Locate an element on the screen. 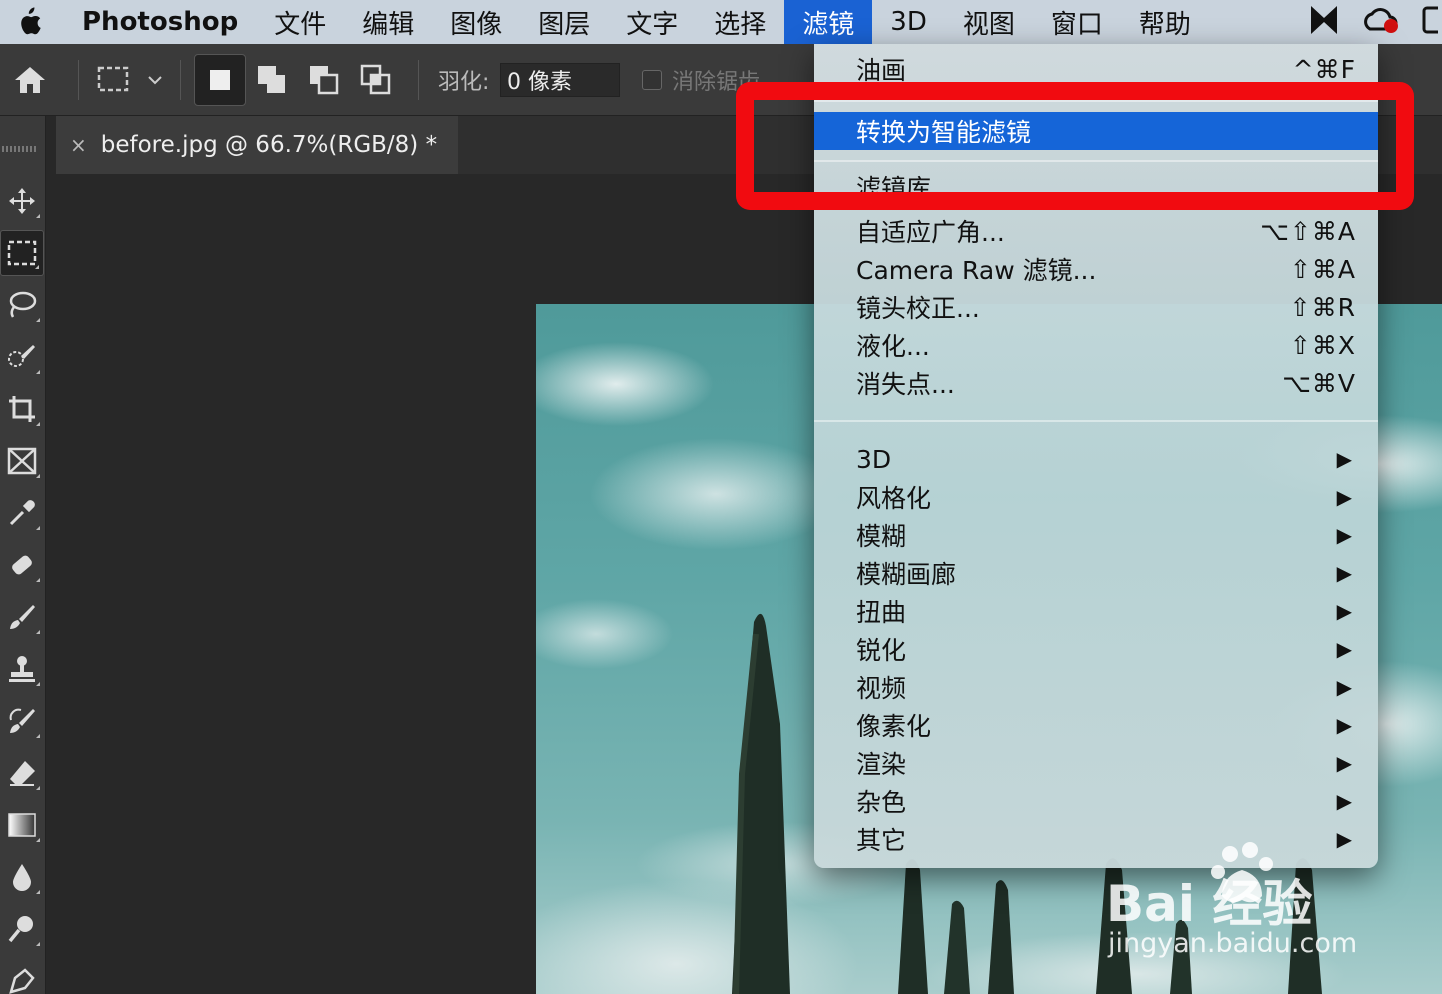 This screenshot has width=1442, height=994. gradient-tool-icon is located at coordinates (22, 825).